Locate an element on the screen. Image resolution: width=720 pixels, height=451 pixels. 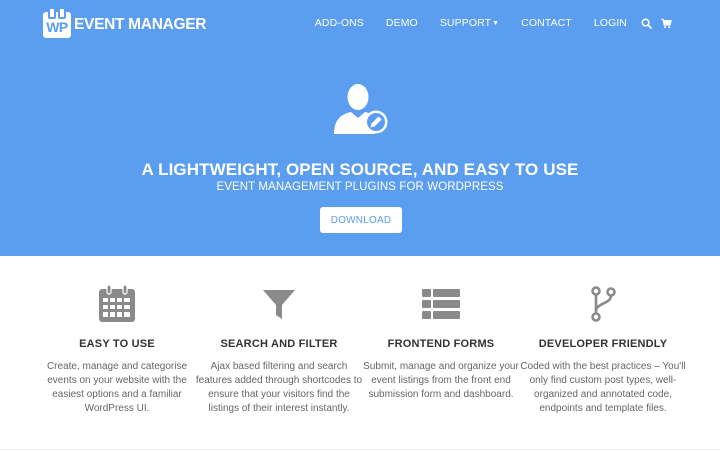
nav-item-login: LOGIN is located at coordinates (610, 23).